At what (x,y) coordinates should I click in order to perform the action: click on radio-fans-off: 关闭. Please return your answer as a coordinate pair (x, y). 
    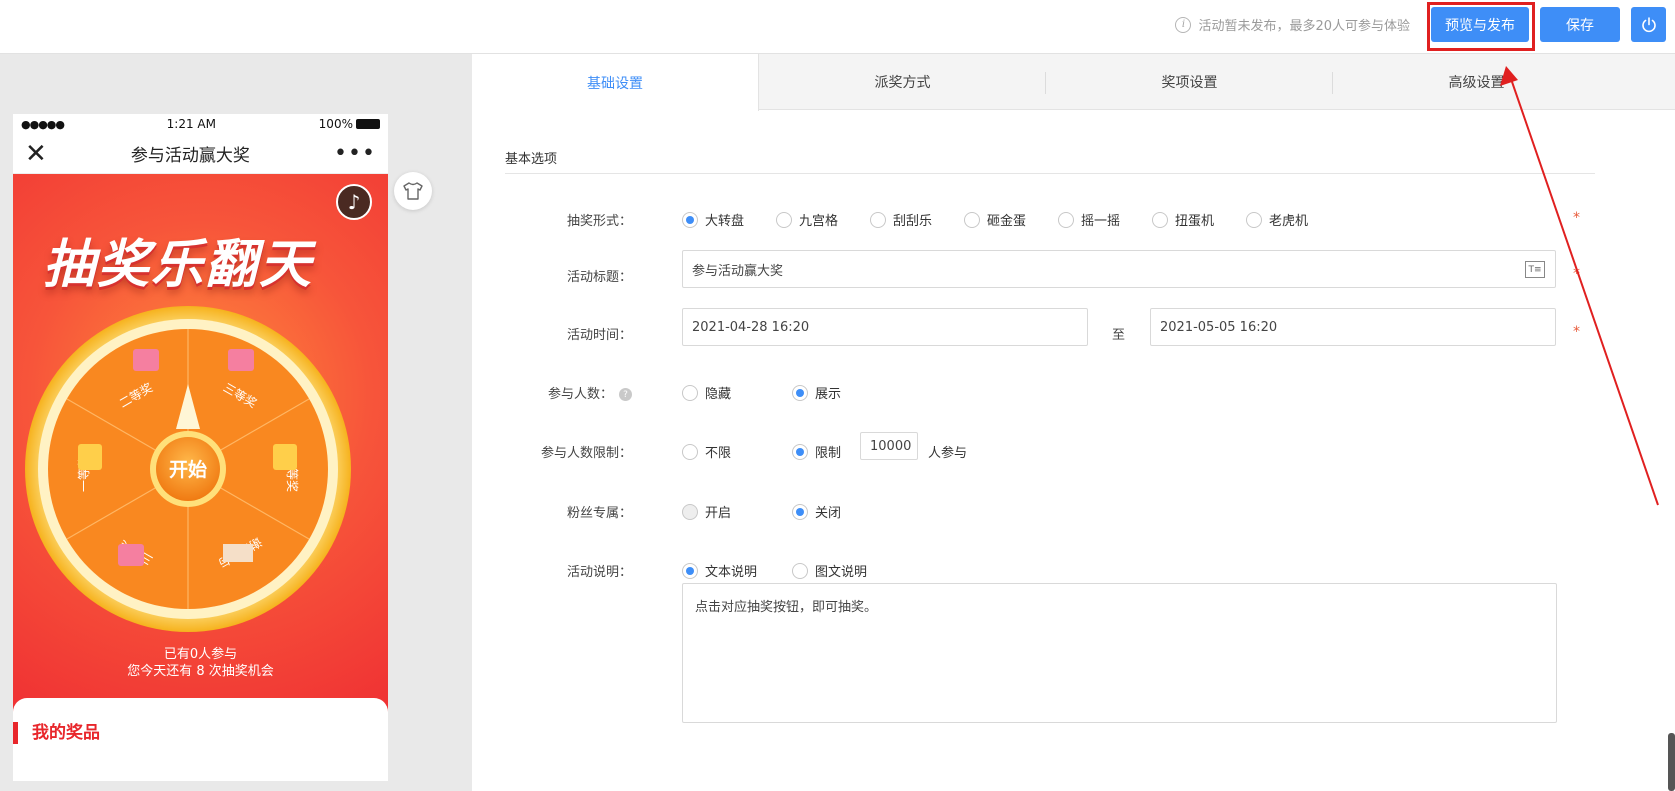
    Looking at the image, I should click on (816, 511).